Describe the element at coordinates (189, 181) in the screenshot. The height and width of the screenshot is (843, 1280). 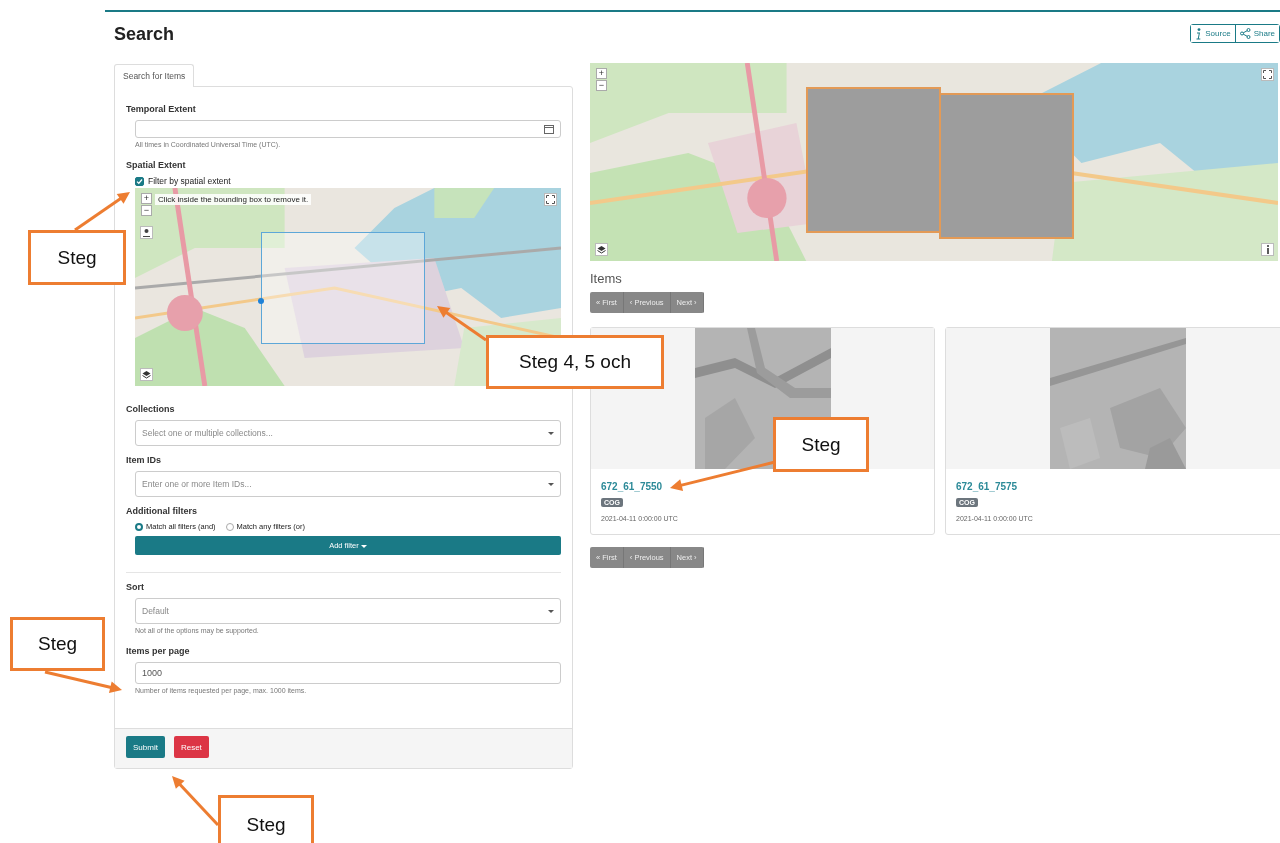
I see `checkbox-label: Filter by spatial extent` at that location.